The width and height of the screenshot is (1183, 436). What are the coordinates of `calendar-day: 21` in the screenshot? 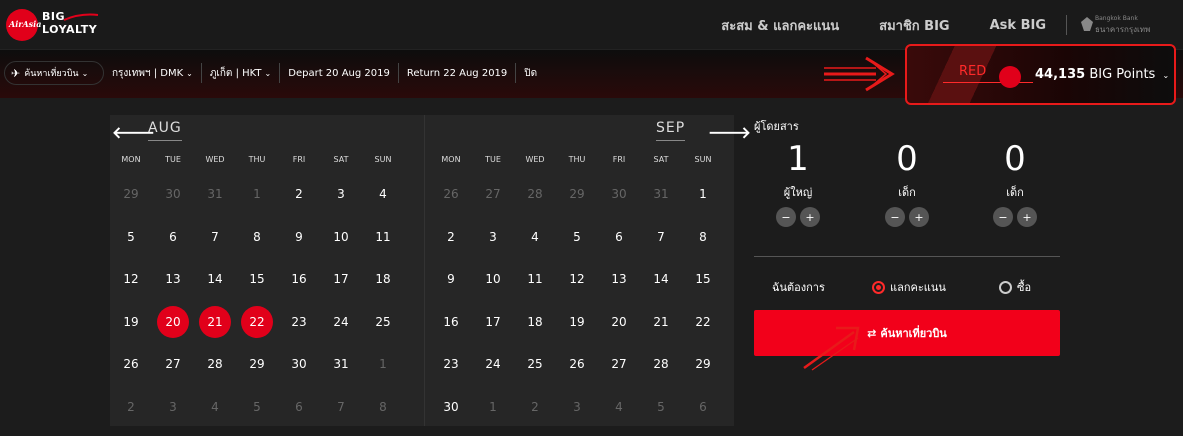 It's located at (661, 322).